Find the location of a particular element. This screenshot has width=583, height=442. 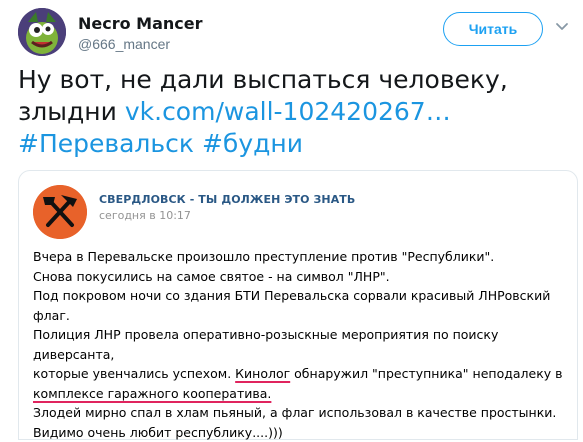

hashtag-budni: #будни is located at coordinates (252, 143).